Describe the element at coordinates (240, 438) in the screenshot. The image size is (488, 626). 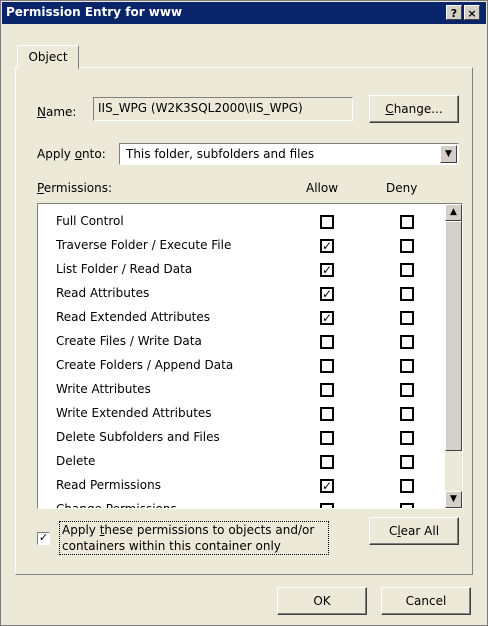
I see `permission-row: Delete Subfolders and Files` at that location.